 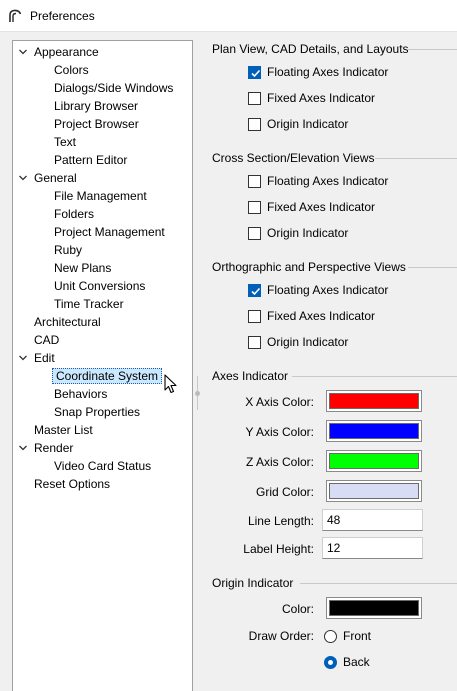 I want to click on z-axis-color-fill, so click(x=374, y=461).